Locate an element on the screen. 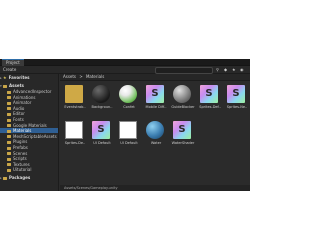  sidebar-assets-label: Assets is located at coordinates (16, 85).